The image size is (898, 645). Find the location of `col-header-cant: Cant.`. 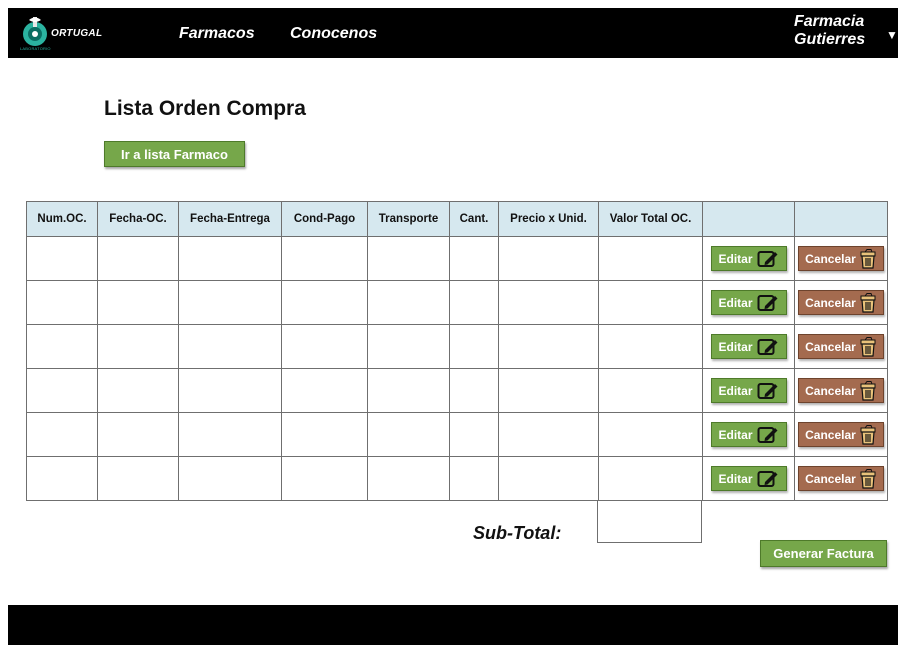

col-header-cant: Cant. is located at coordinates (474, 219).